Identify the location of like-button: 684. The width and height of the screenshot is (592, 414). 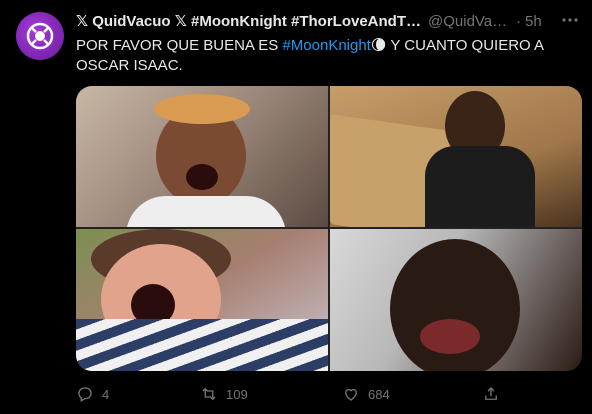
(366, 394).